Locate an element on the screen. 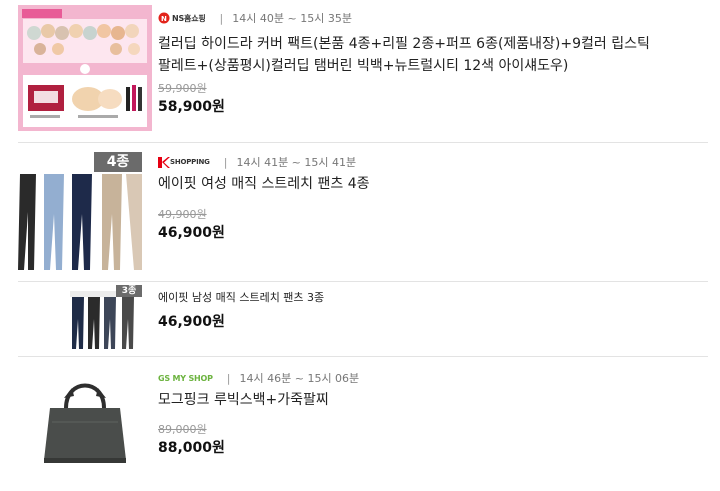 This screenshot has width=720, height=491. sale-price: 58,900원 is located at coordinates (191, 107).